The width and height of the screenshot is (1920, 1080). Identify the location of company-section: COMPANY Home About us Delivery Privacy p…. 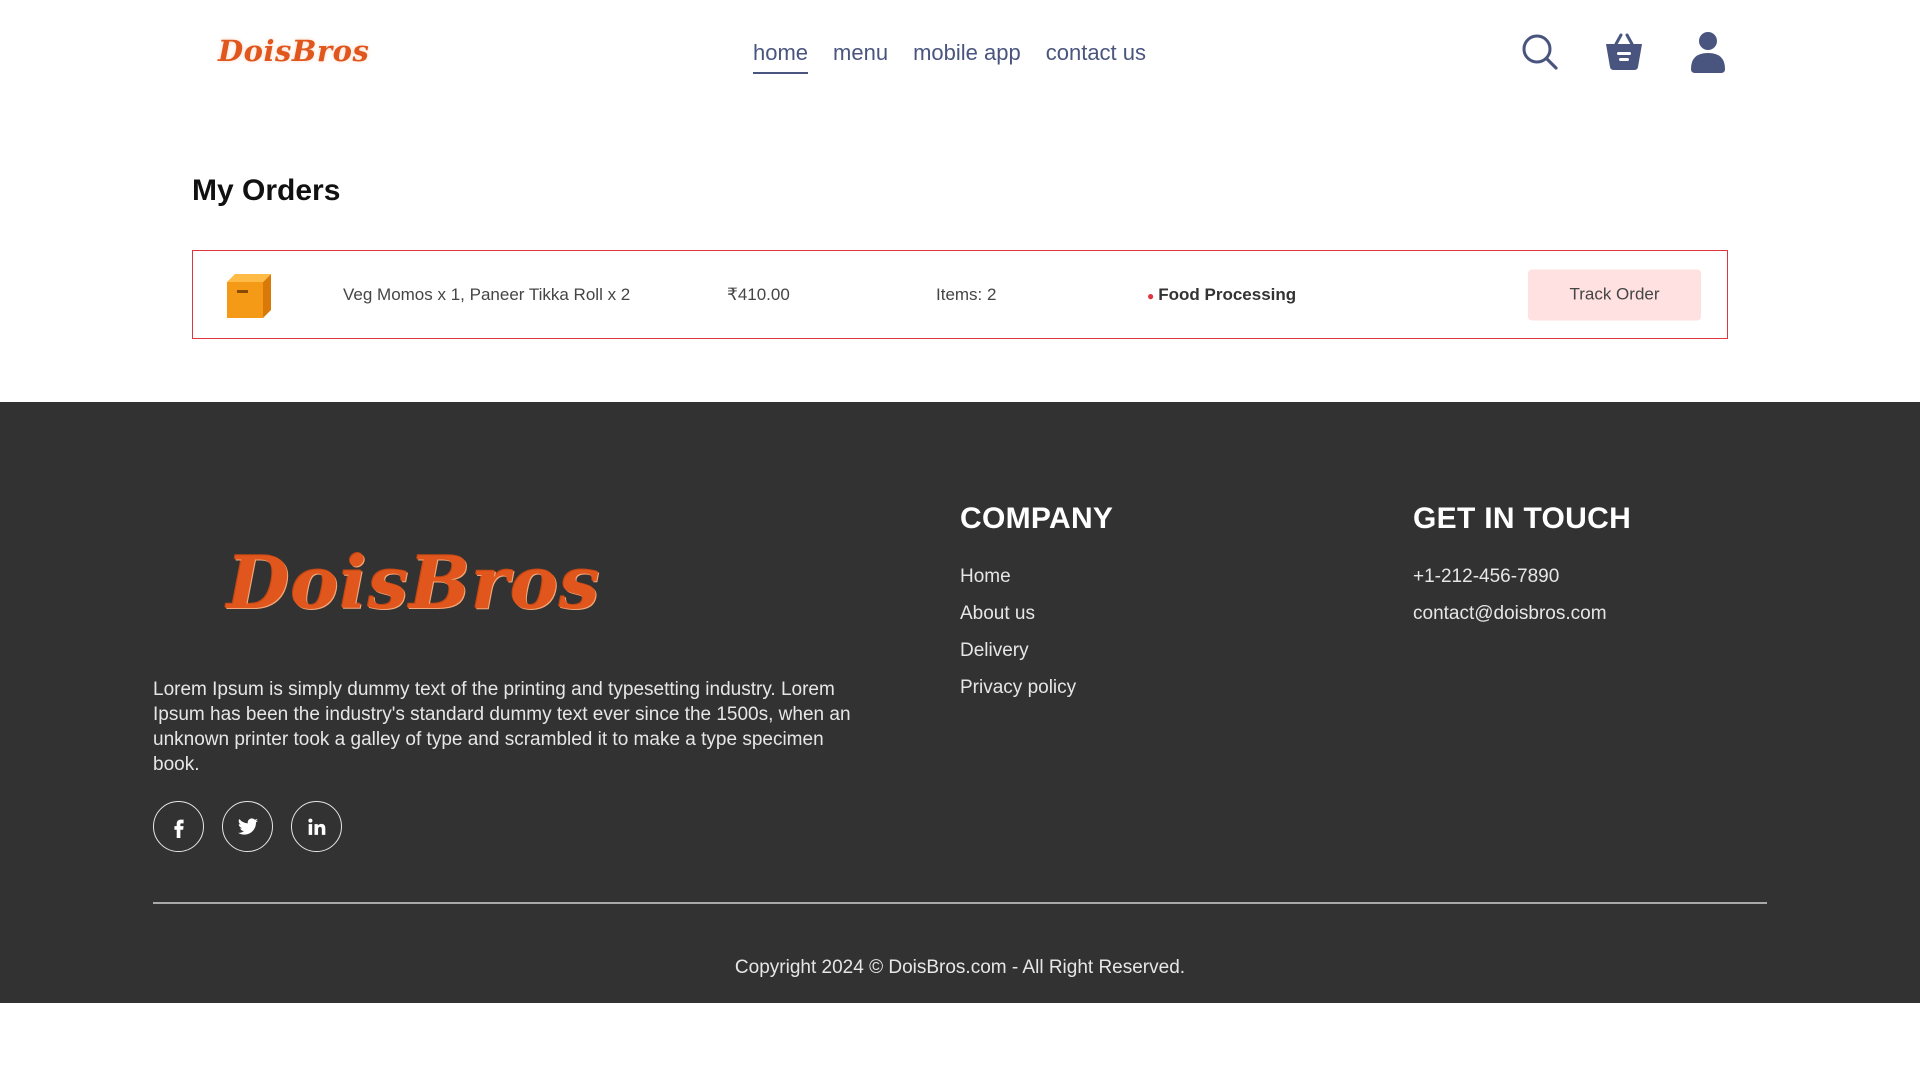
(1036, 604).